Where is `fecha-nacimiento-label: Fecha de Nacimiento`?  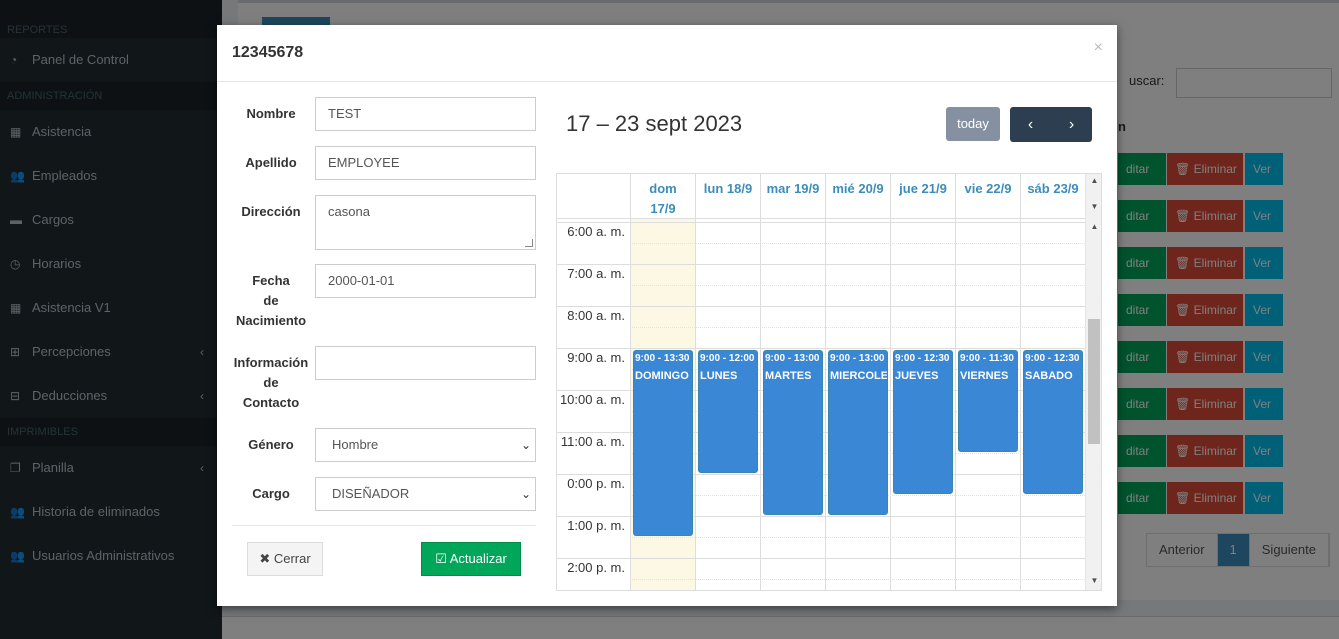
fecha-nacimiento-label: Fecha de Nacimiento is located at coordinates (271, 301).